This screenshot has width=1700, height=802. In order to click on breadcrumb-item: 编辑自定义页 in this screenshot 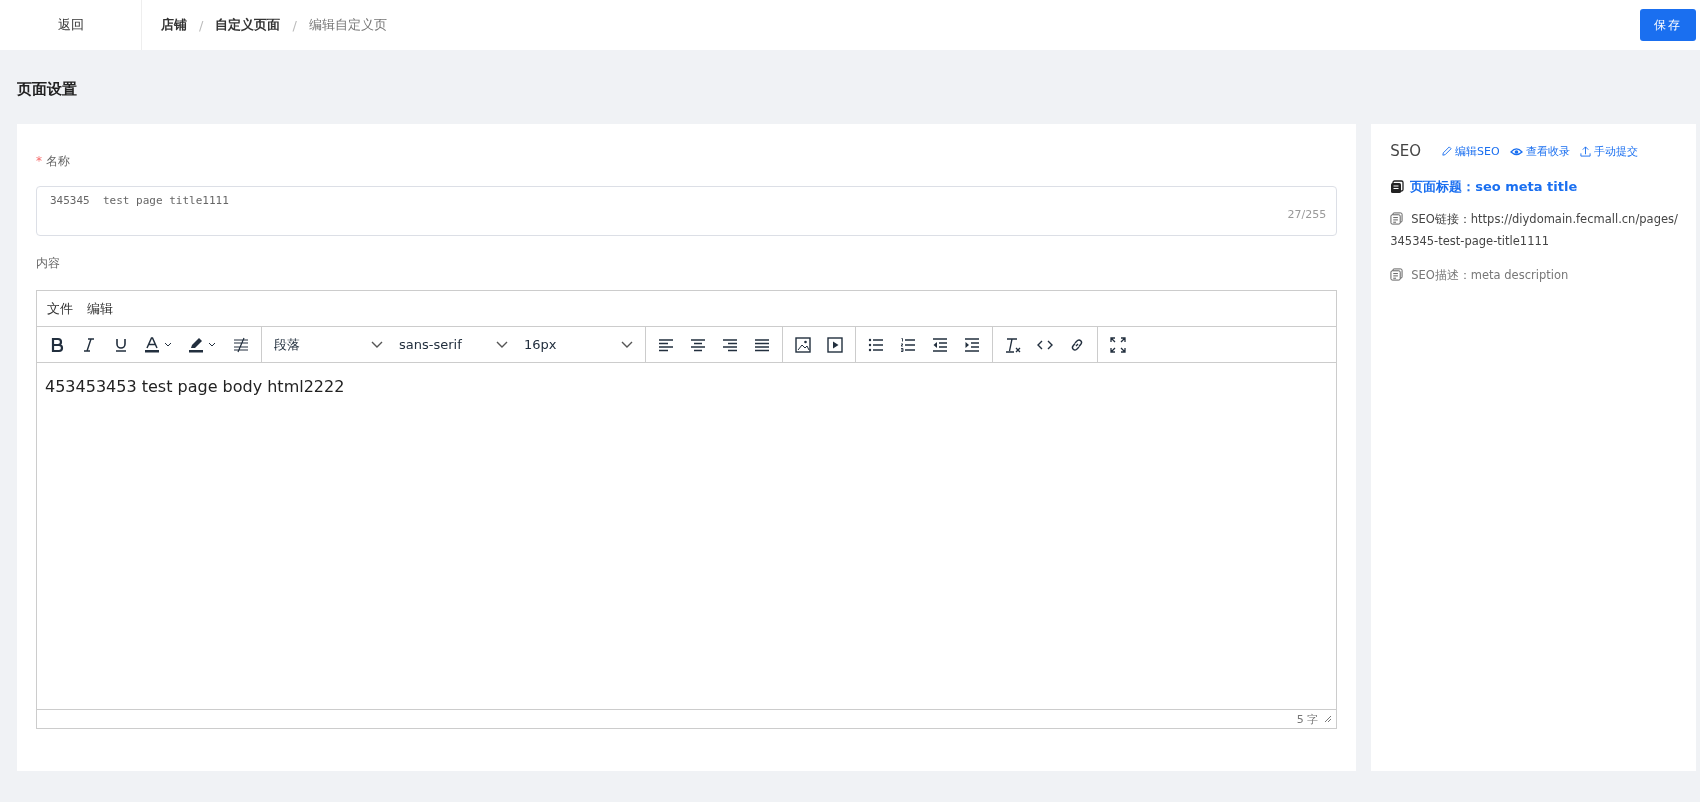, I will do `click(347, 25)`.